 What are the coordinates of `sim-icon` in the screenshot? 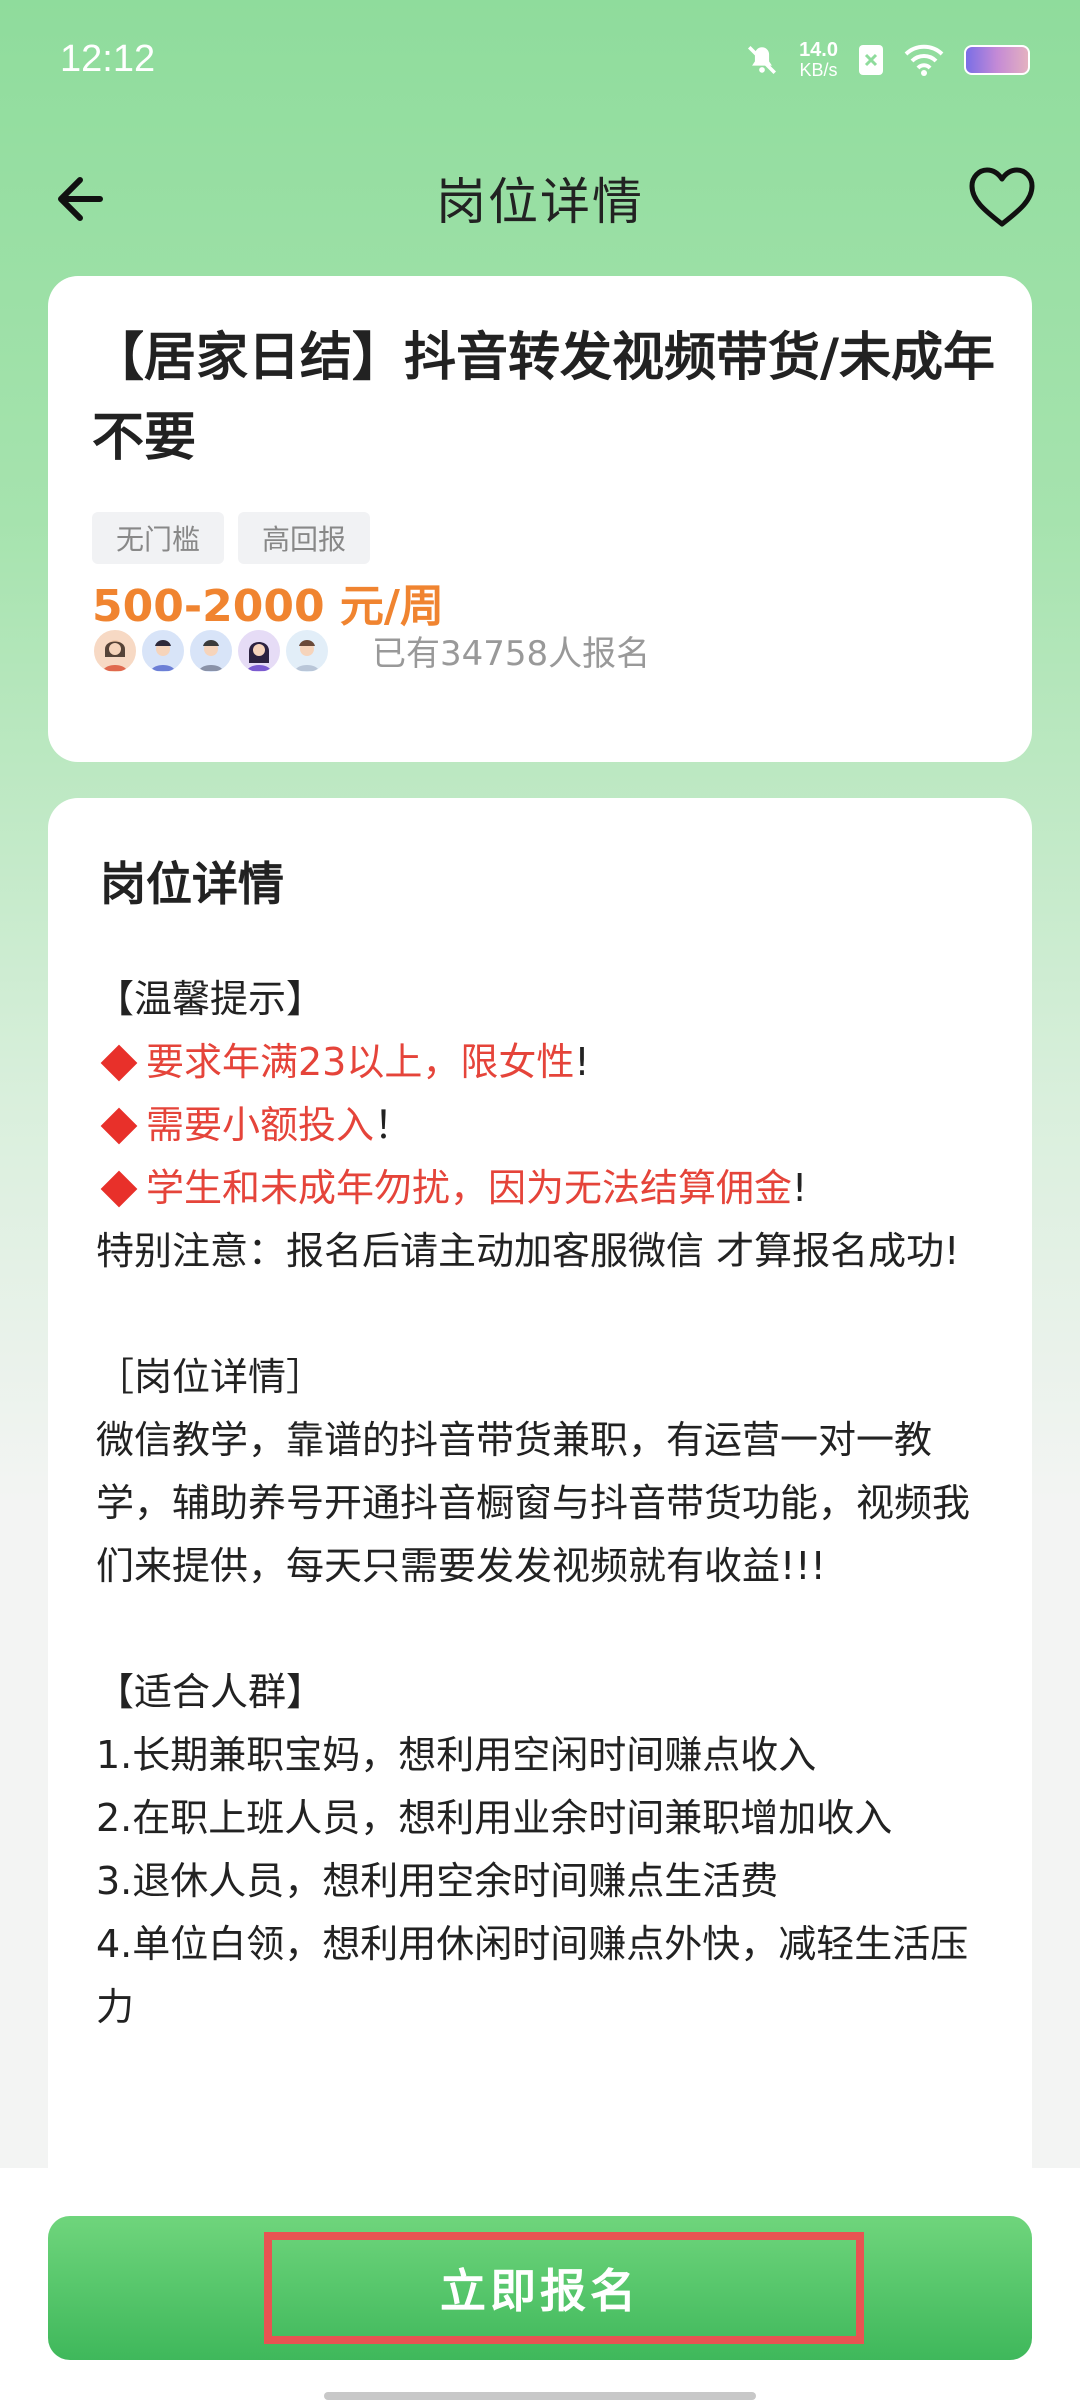 It's located at (871, 60).